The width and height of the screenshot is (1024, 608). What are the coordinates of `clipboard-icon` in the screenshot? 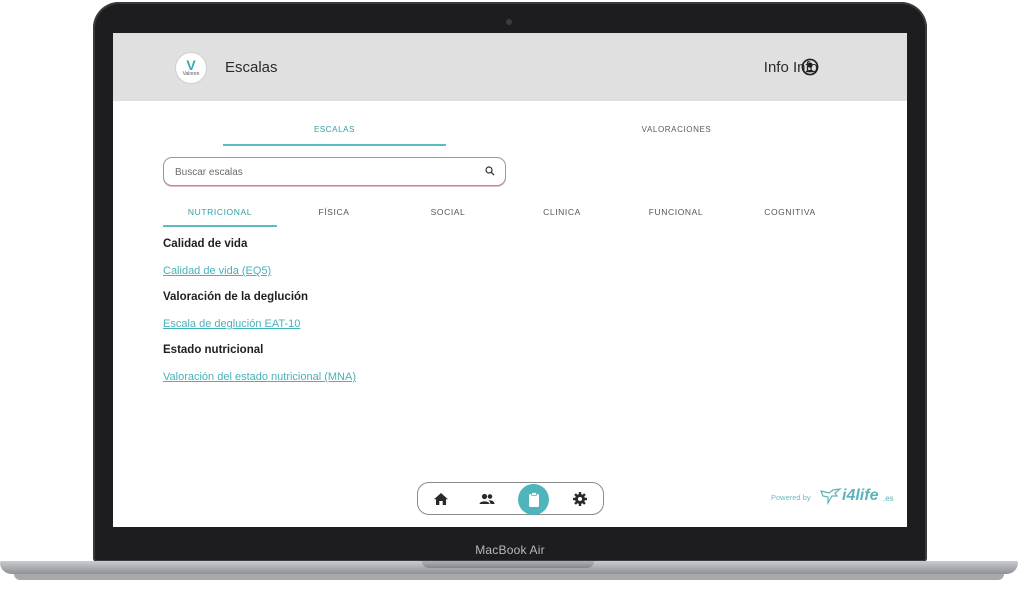 It's located at (533, 499).